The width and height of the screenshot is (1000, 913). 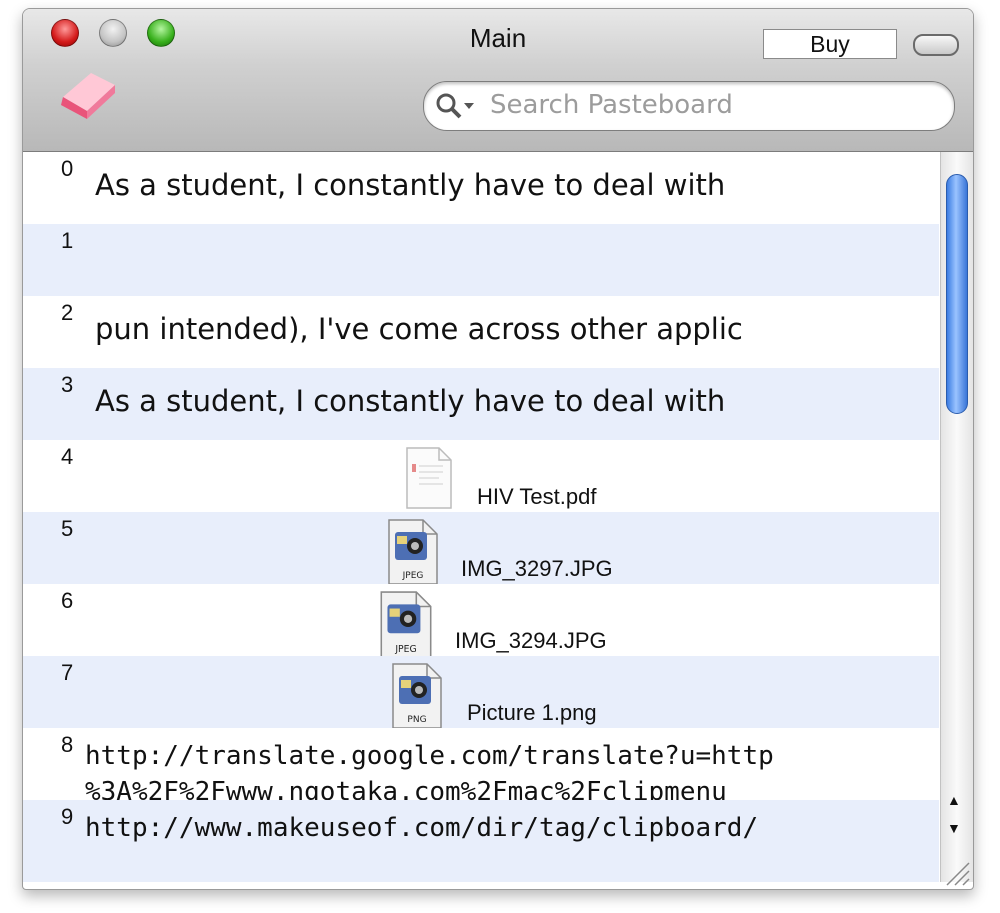 I want to click on file-name: IMG_3294.JPG, so click(x=531, y=640).